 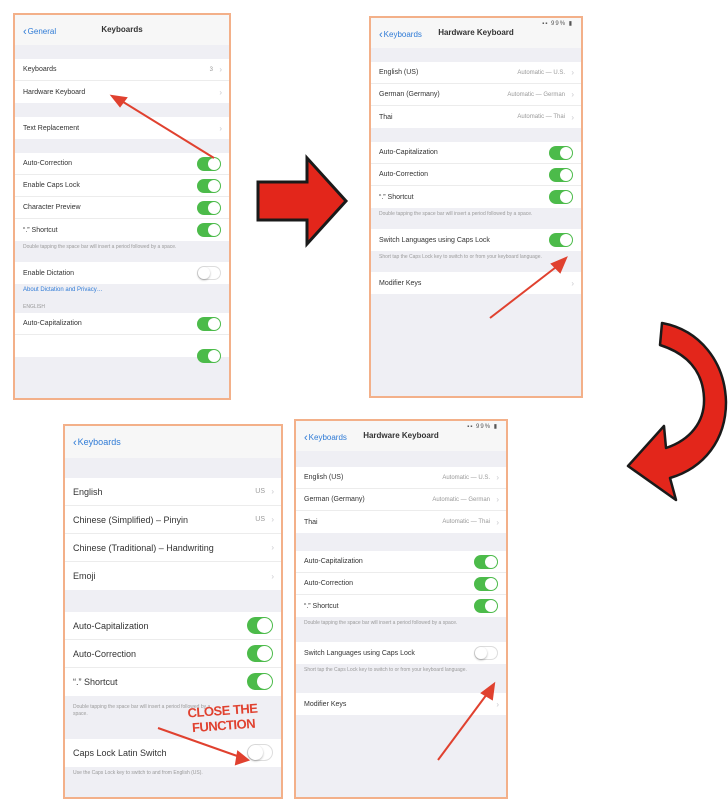 What do you see at coordinates (223, 718) in the screenshot?
I see `close-function-annotation: CLOSE THE FUNCTION` at bounding box center [223, 718].